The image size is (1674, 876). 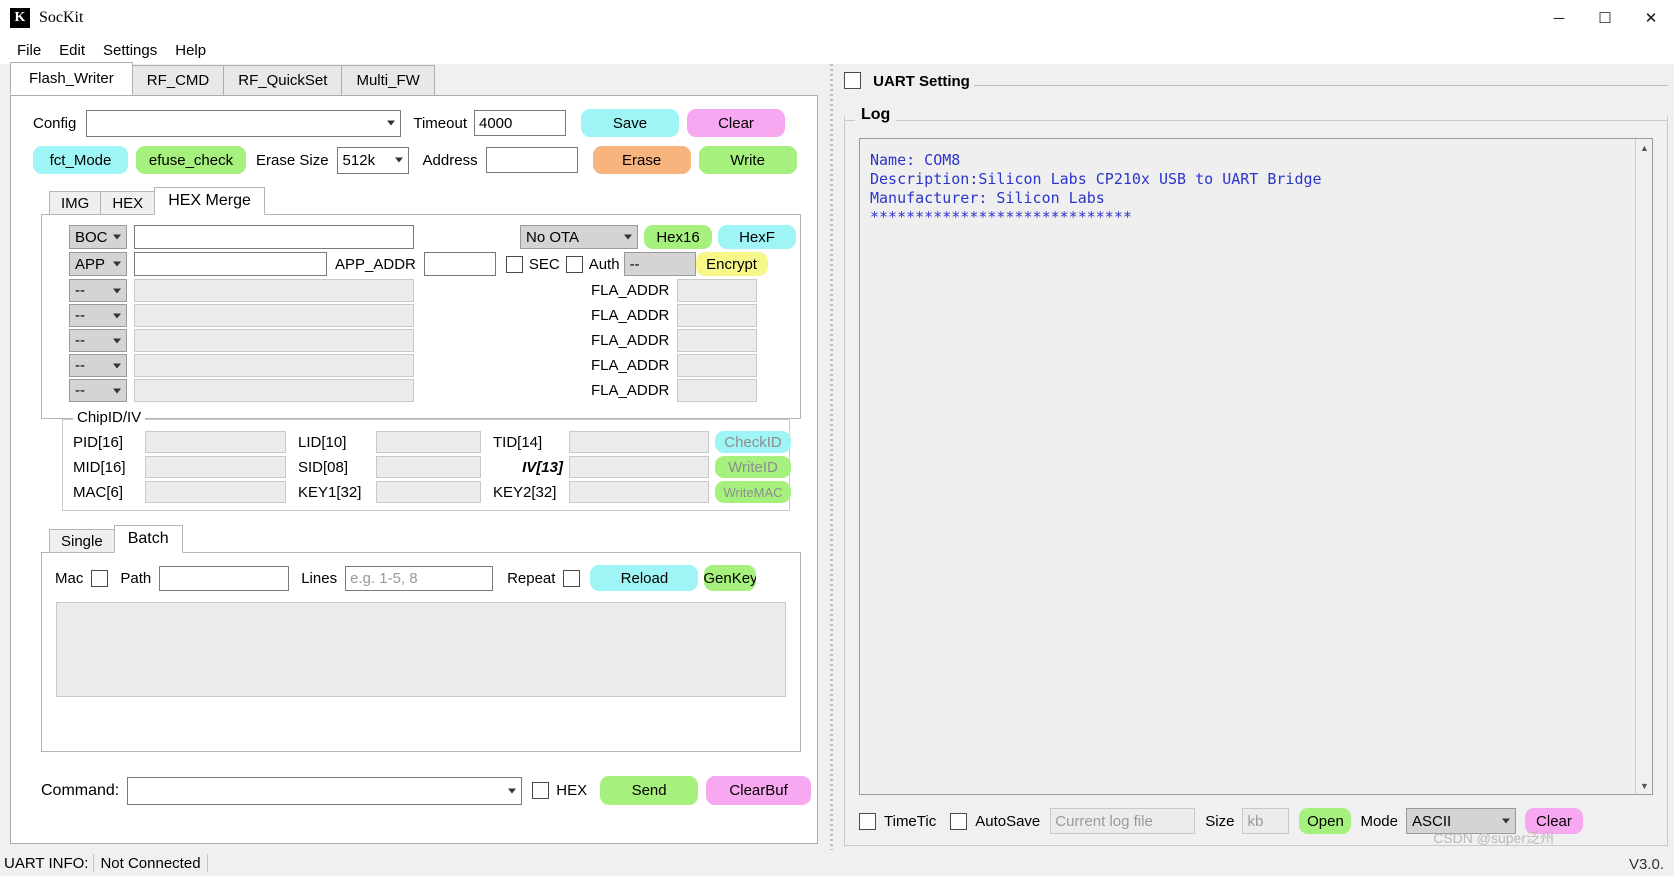 What do you see at coordinates (867, 821) in the screenshot?
I see `timetic-checkbox` at bounding box center [867, 821].